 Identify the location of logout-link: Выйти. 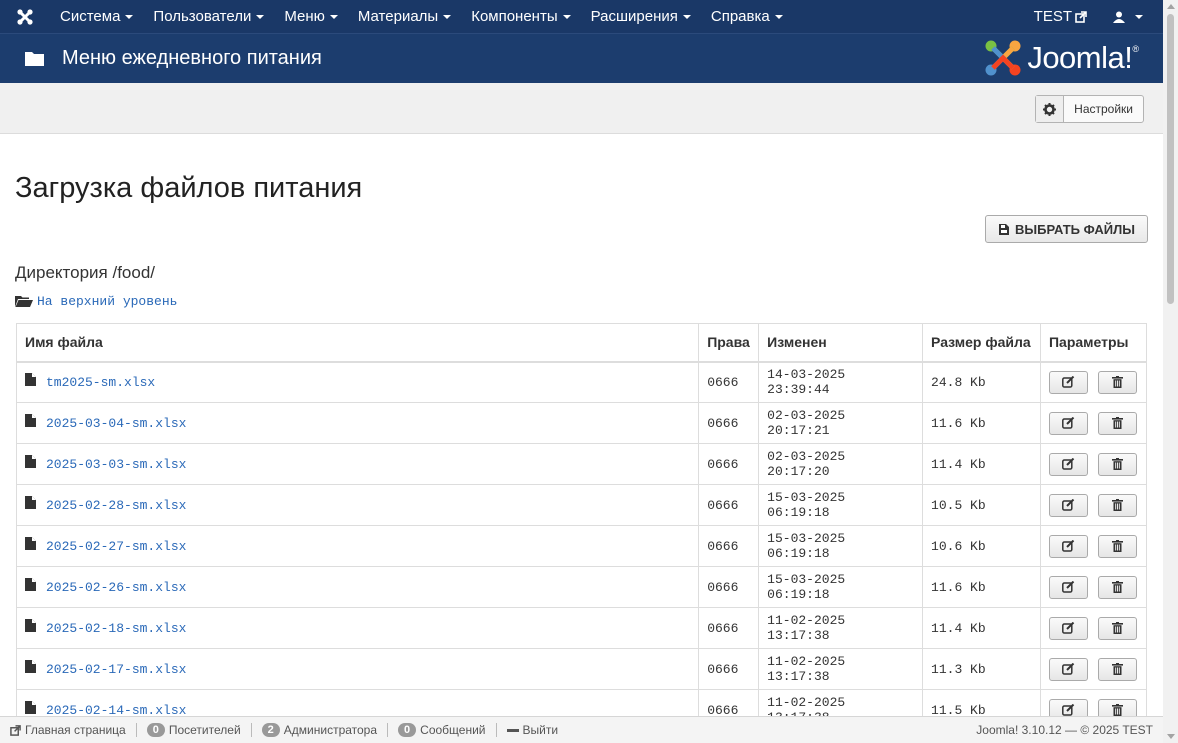
(533, 730).